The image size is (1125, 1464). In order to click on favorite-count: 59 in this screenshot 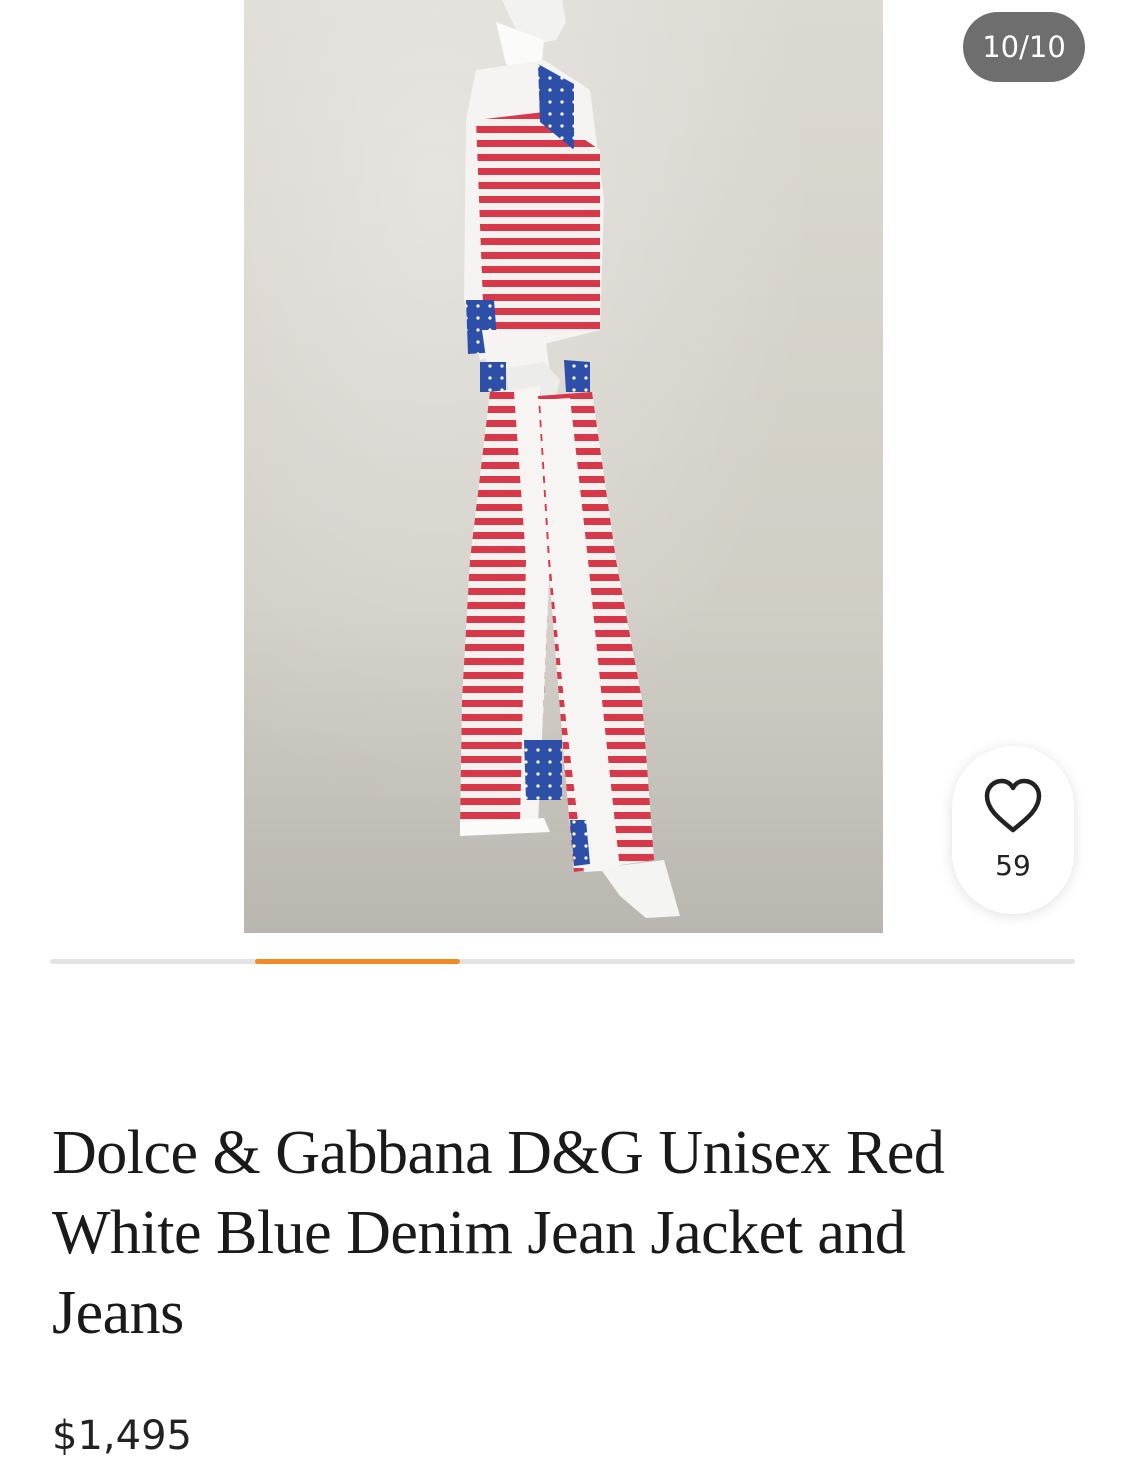, I will do `click(1013, 865)`.